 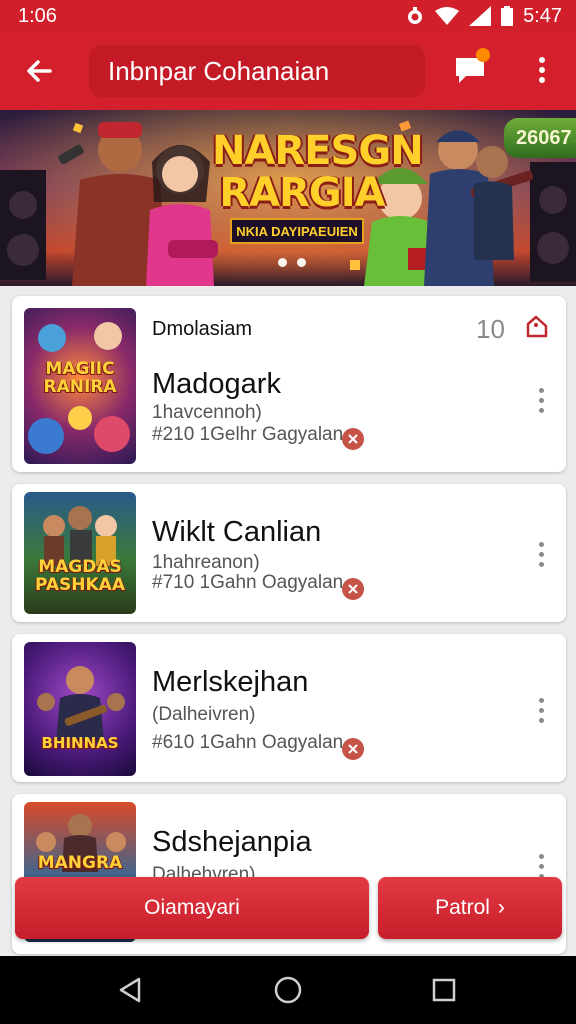 What do you see at coordinates (204, 714) in the screenshot?
I see `card-subtitle: (Dalheivren)` at bounding box center [204, 714].